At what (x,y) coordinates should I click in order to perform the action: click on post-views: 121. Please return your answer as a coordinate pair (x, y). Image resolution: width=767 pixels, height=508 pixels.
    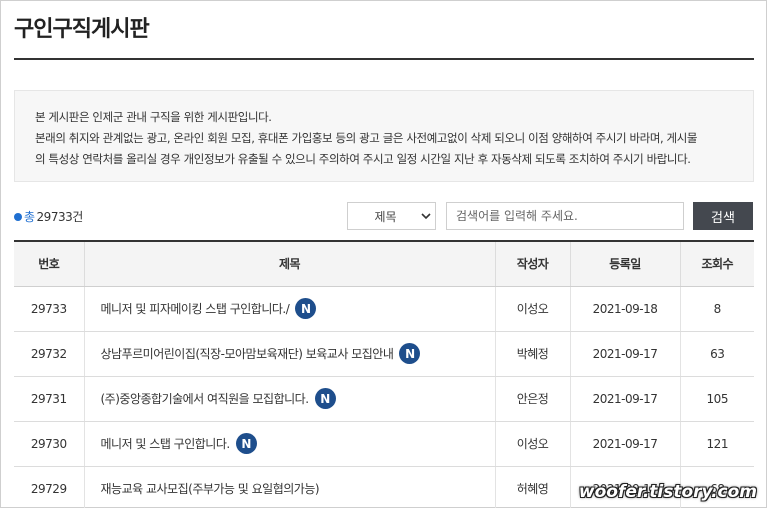
    Looking at the image, I should click on (717, 444).